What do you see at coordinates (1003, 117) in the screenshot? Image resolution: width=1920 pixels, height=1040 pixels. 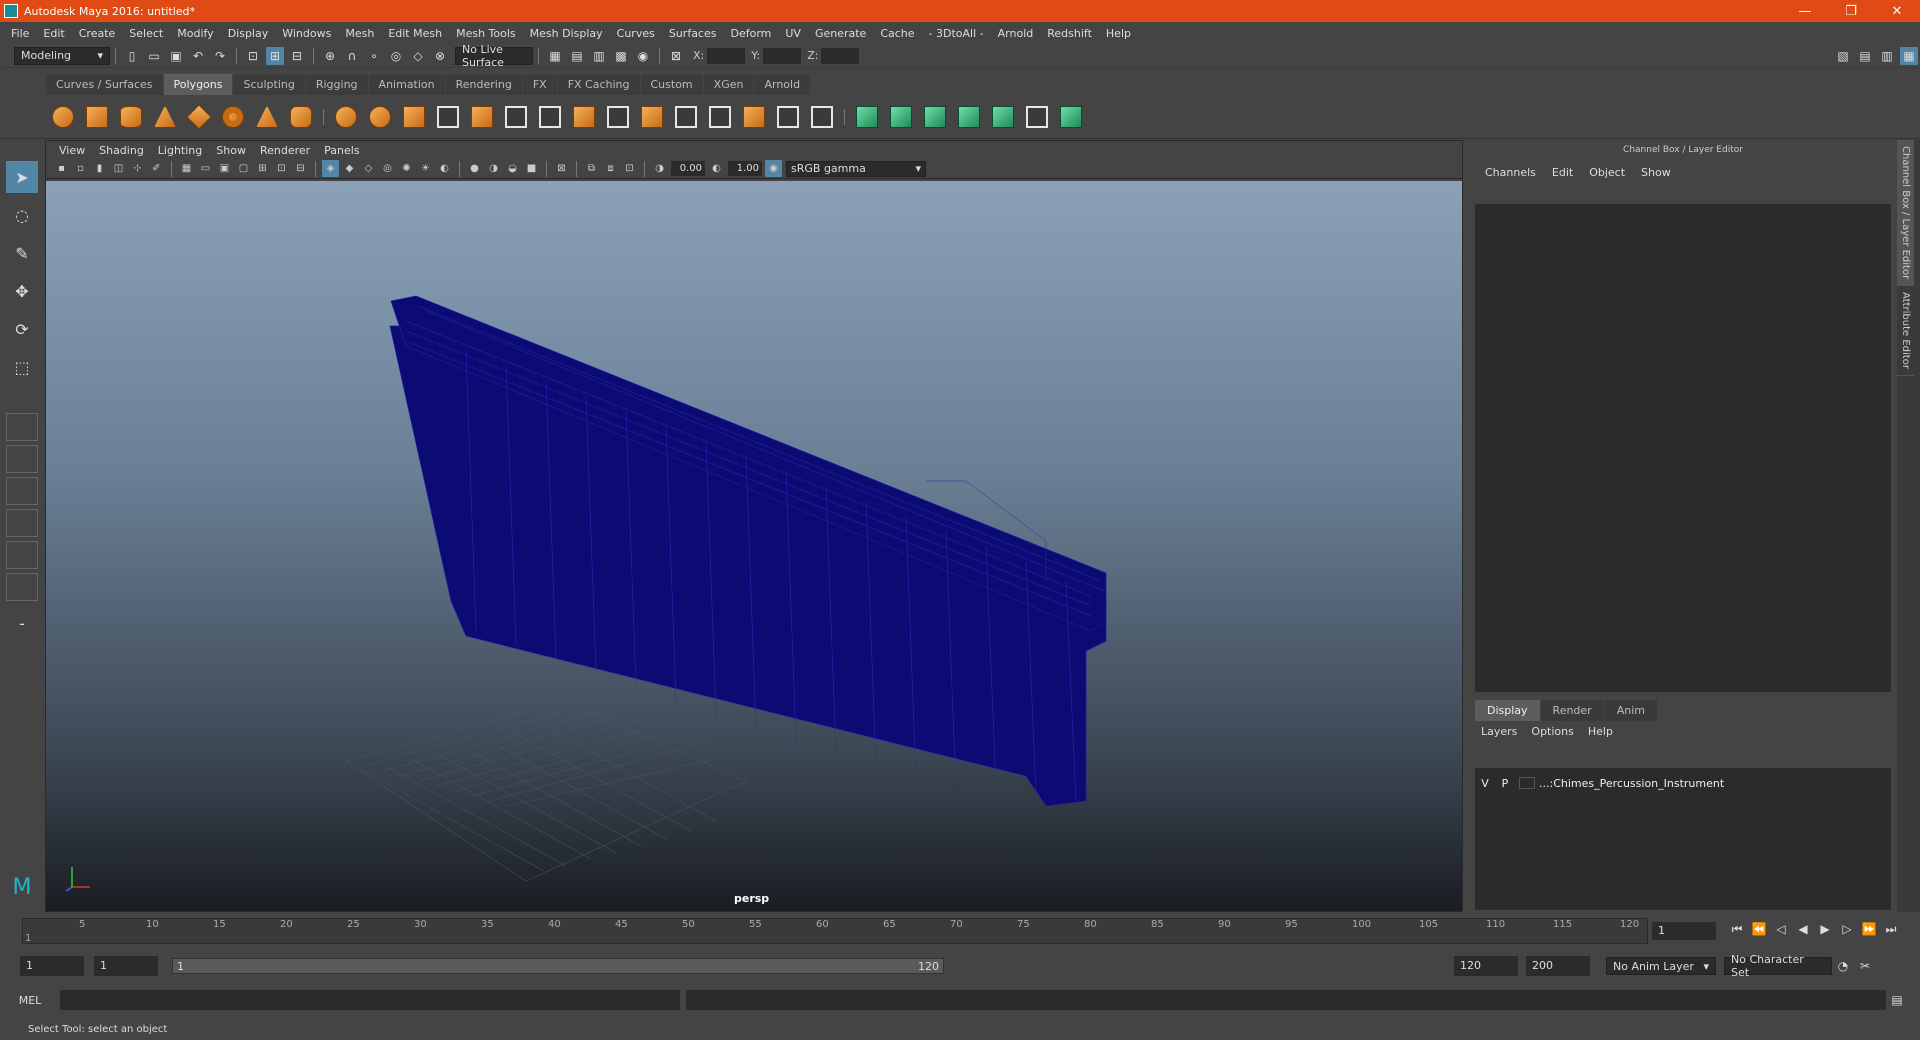 I see `uv-unfold-icon` at bounding box center [1003, 117].